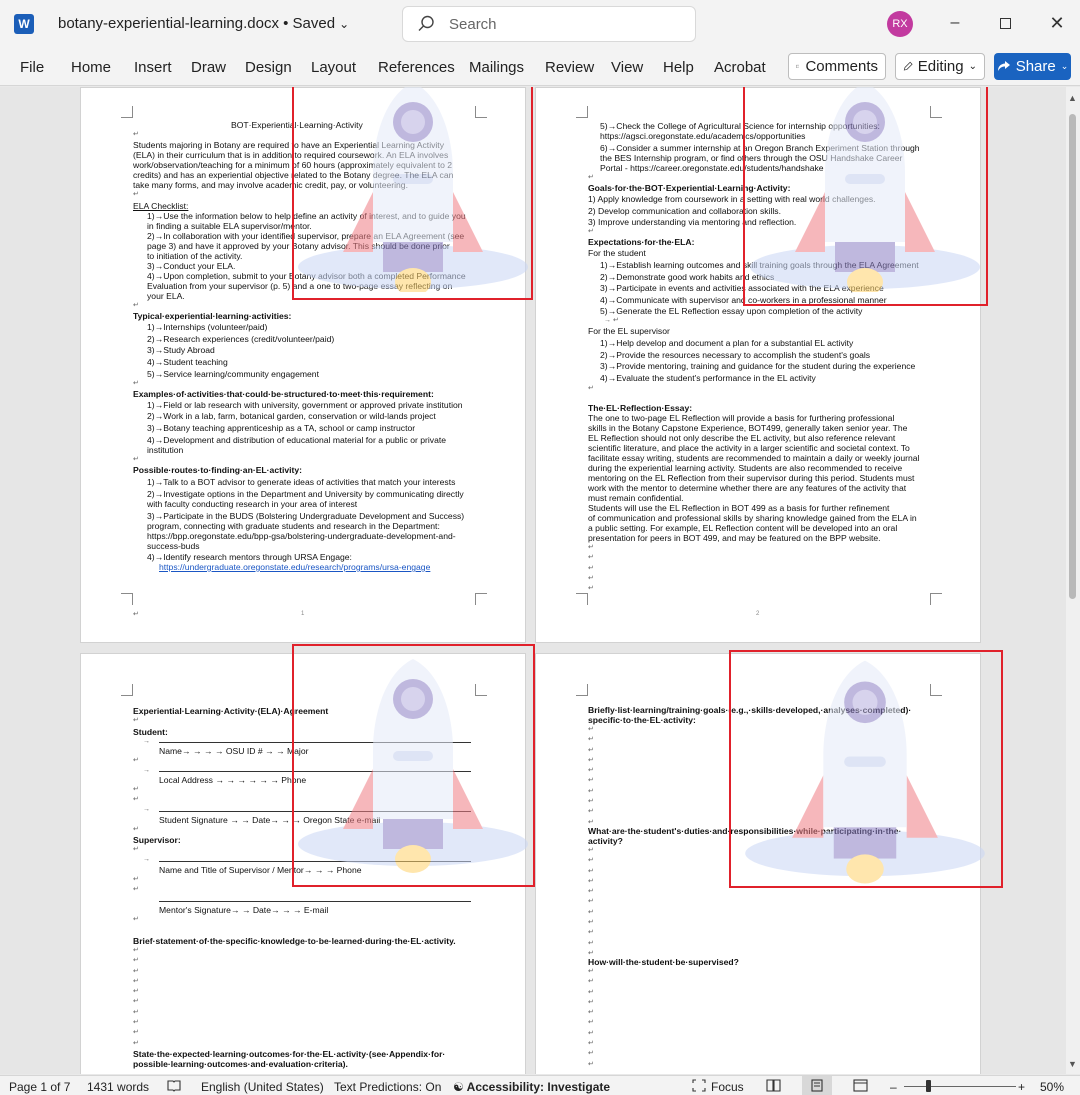 The height and width of the screenshot is (1095, 1080). Describe the element at coordinates (1057, 23) in the screenshot. I see `close-button: ✕` at that location.